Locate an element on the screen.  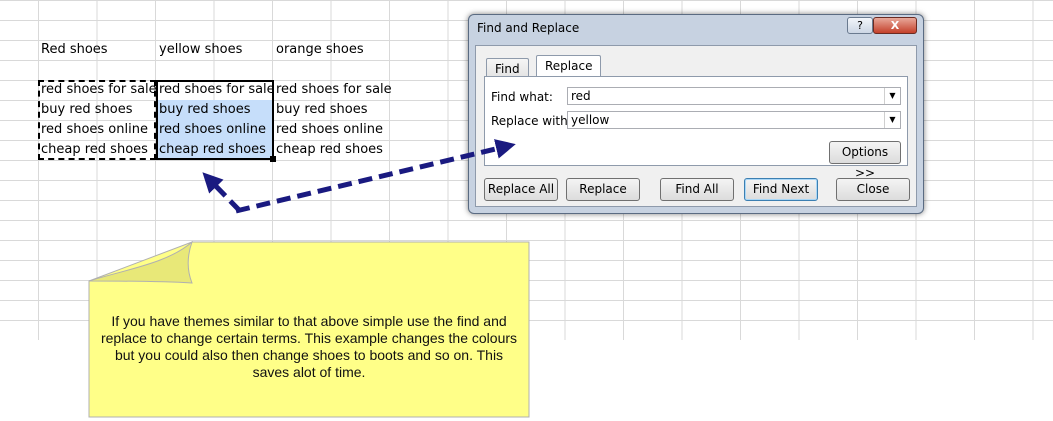
cell-c1: red shoes for sale is located at coordinates (332, 90).